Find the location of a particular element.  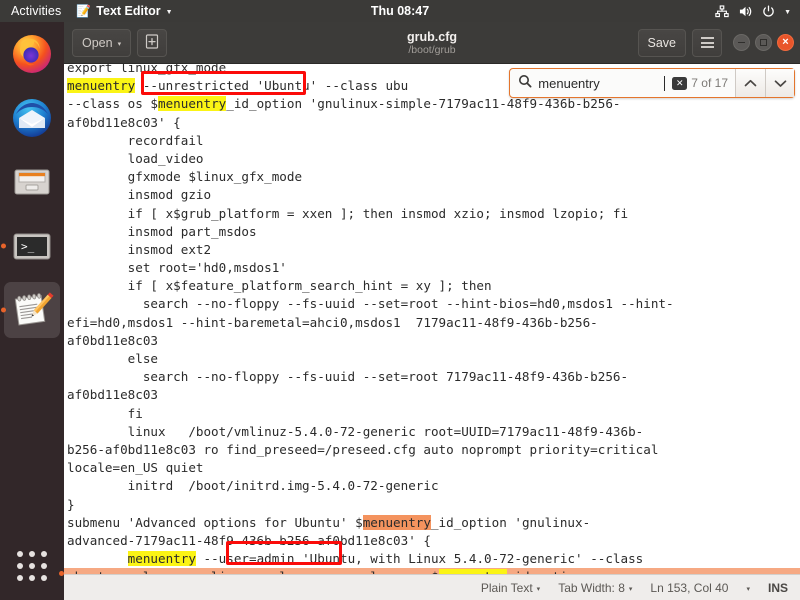

network-icon is located at coordinates (722, 11).